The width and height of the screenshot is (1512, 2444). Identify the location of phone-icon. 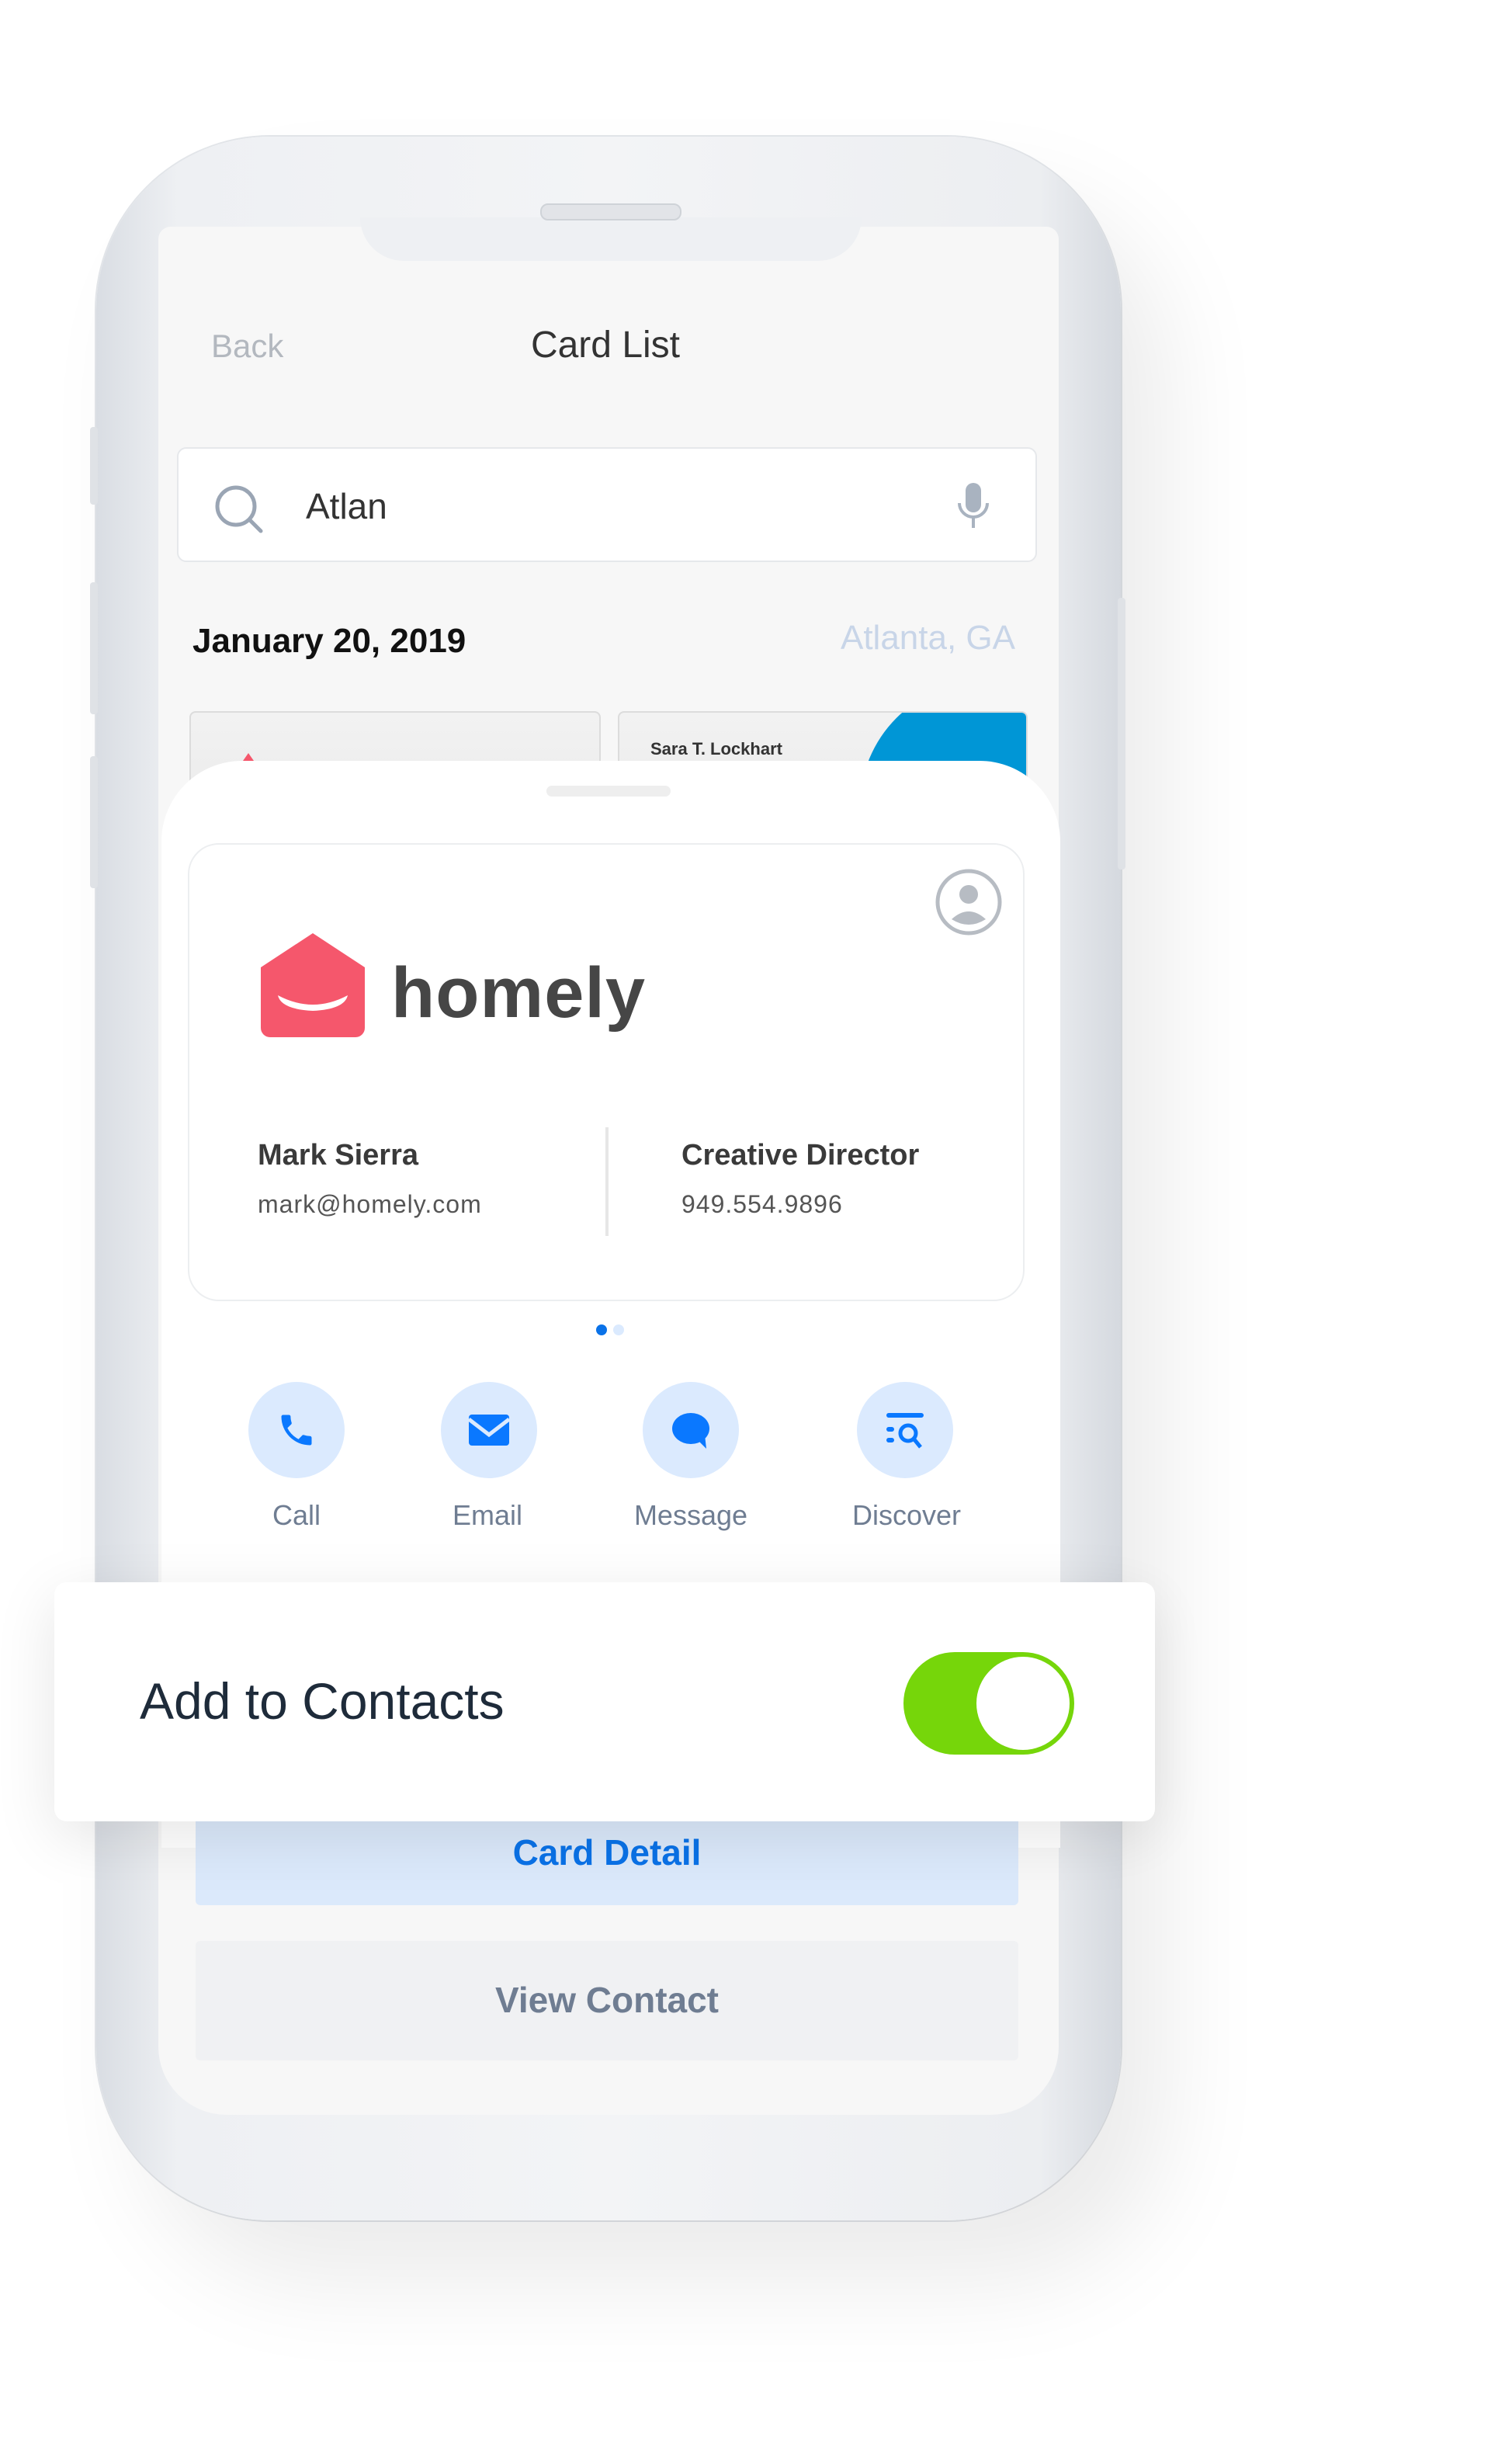
(296, 1430).